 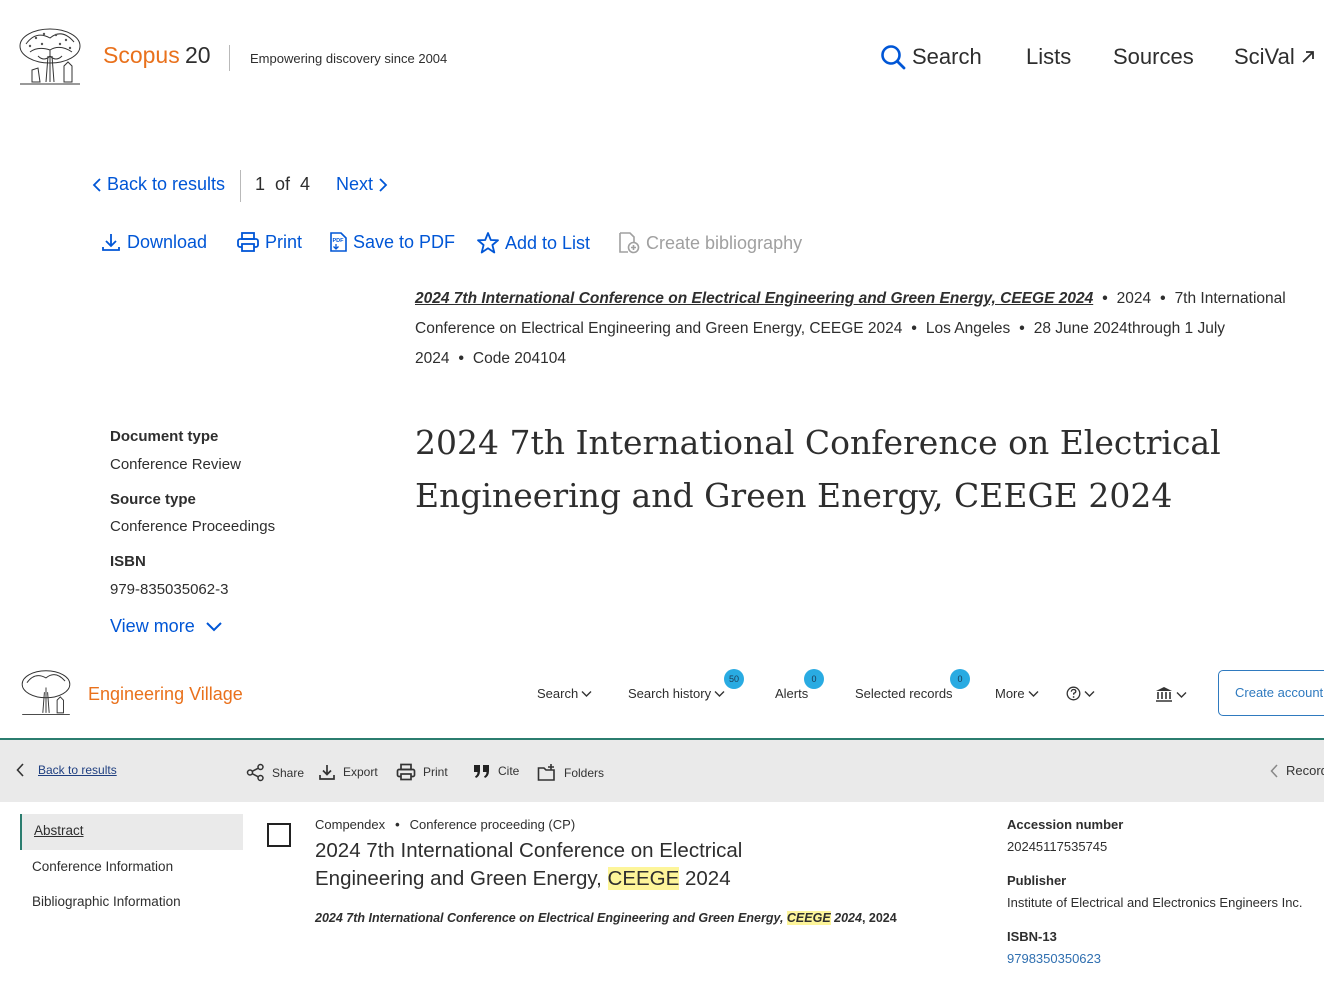 I want to click on create-bibliography-button: Create bibliography, so click(x=709, y=243).